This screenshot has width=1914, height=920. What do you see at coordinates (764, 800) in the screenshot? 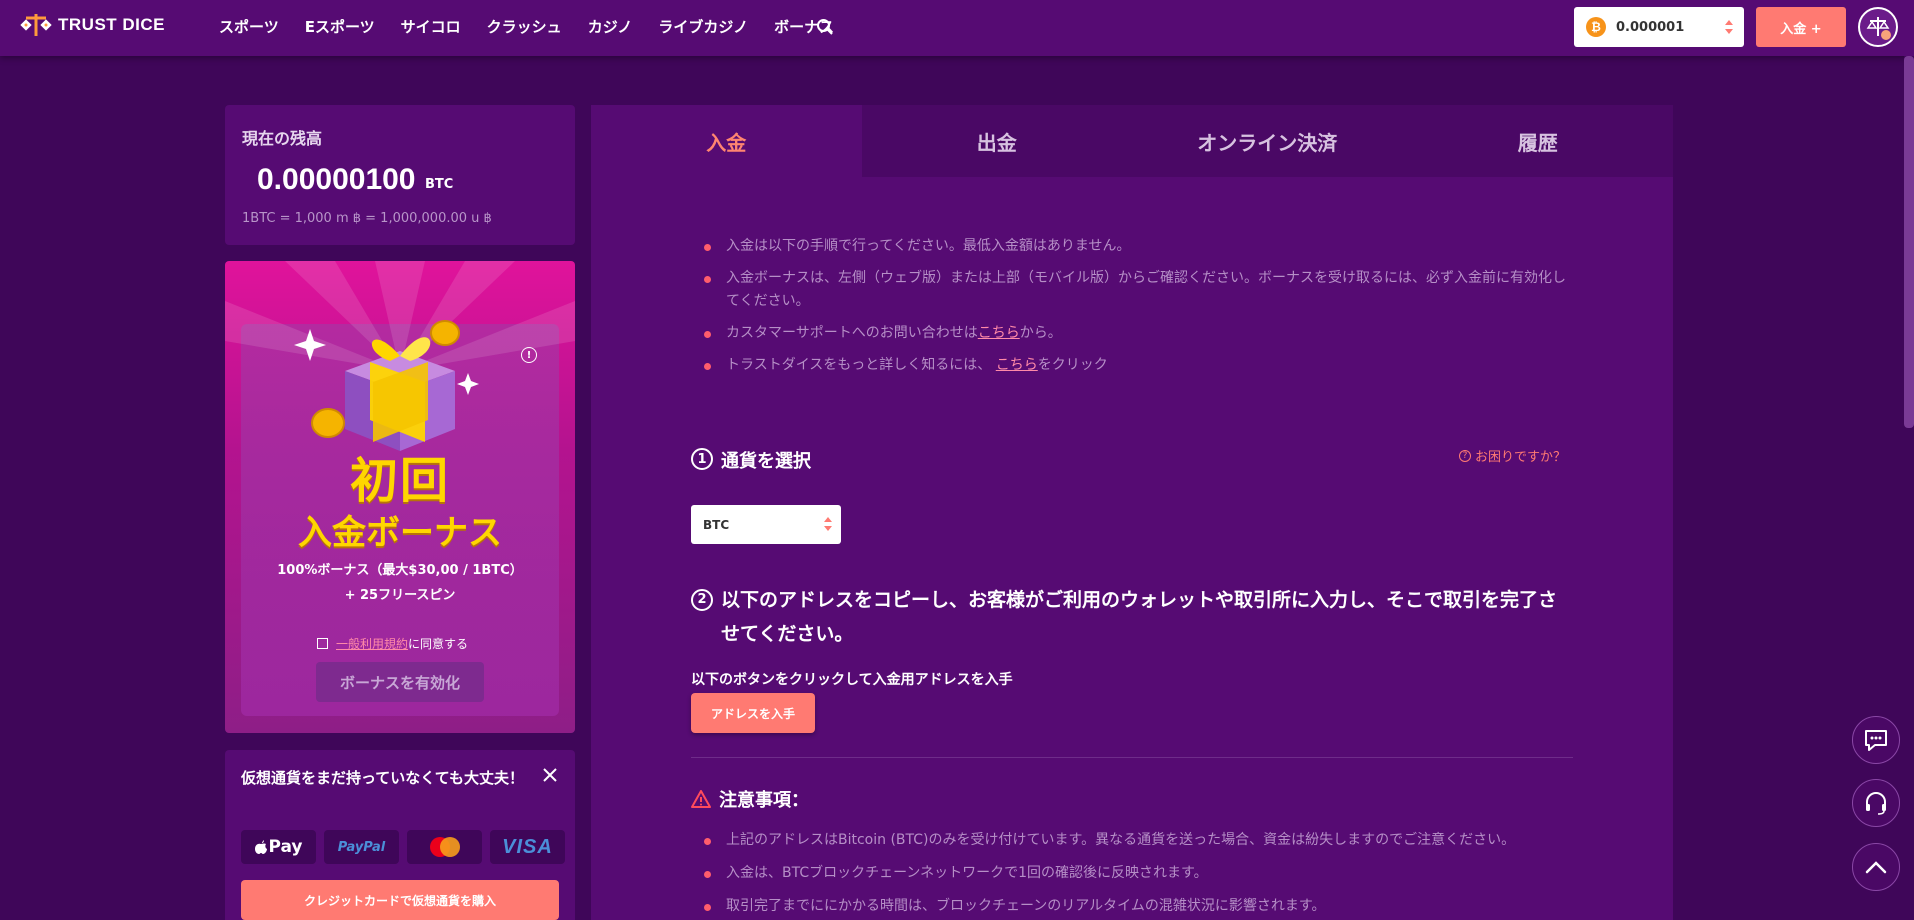
I see `caution-title: 注意事項：` at bounding box center [764, 800].